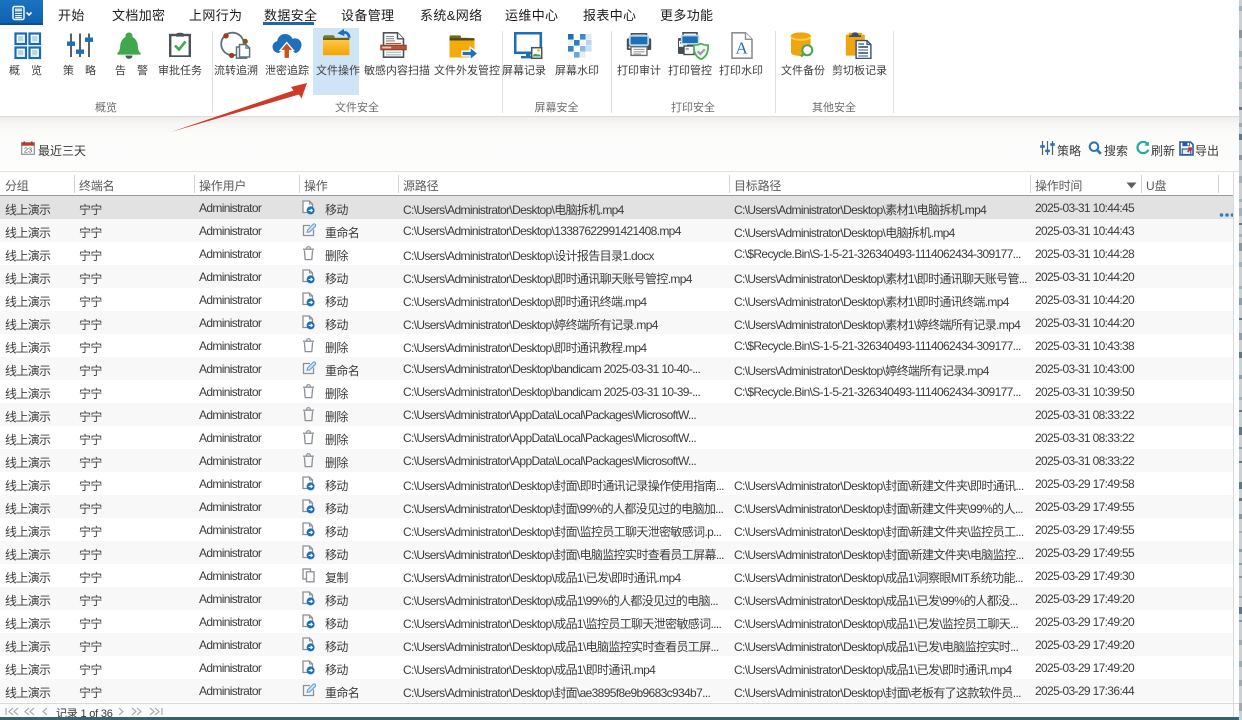 The image size is (1242, 720). What do you see at coordinates (741, 48) in the screenshot?
I see `svg-text: A` at bounding box center [741, 48].